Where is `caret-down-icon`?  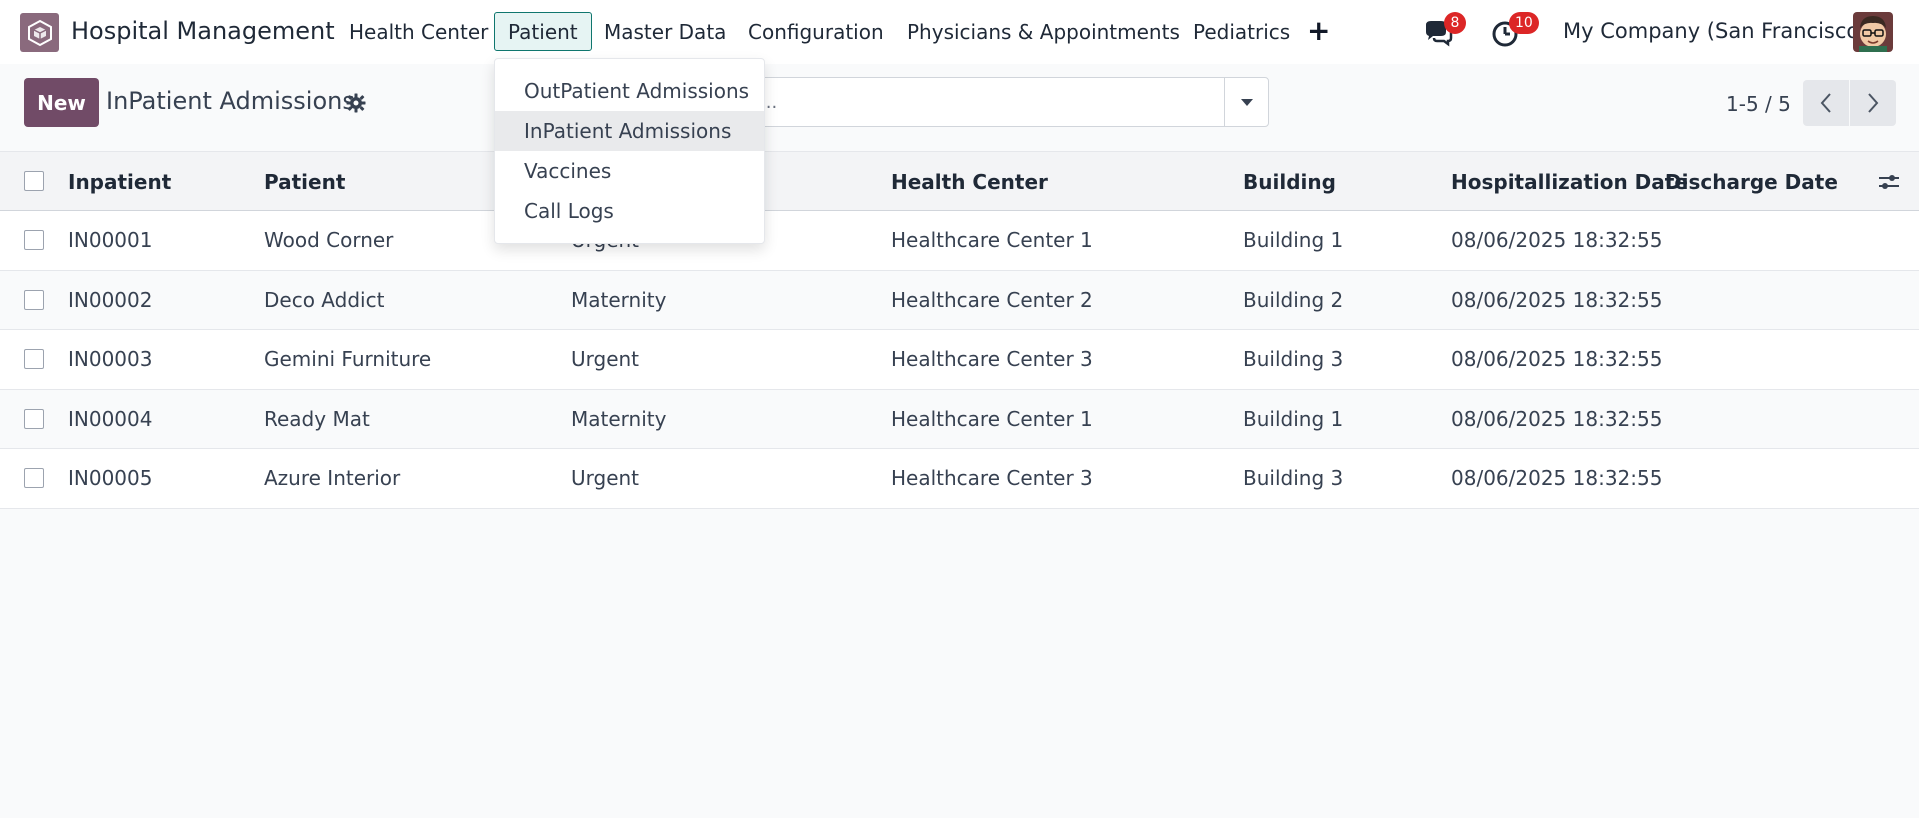
caret-down-icon is located at coordinates (1246, 102).